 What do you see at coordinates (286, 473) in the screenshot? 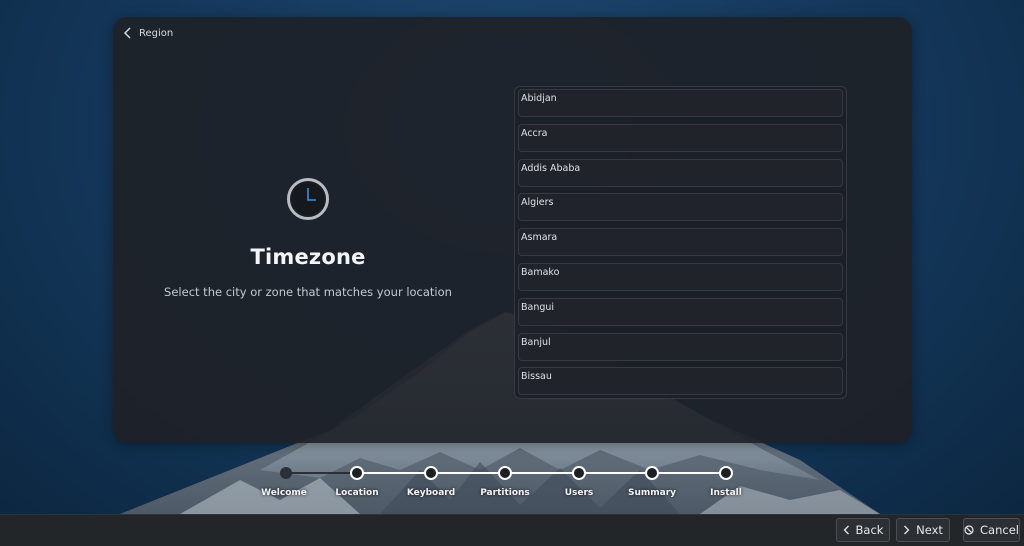
I see `step-marker-welcome` at bounding box center [286, 473].